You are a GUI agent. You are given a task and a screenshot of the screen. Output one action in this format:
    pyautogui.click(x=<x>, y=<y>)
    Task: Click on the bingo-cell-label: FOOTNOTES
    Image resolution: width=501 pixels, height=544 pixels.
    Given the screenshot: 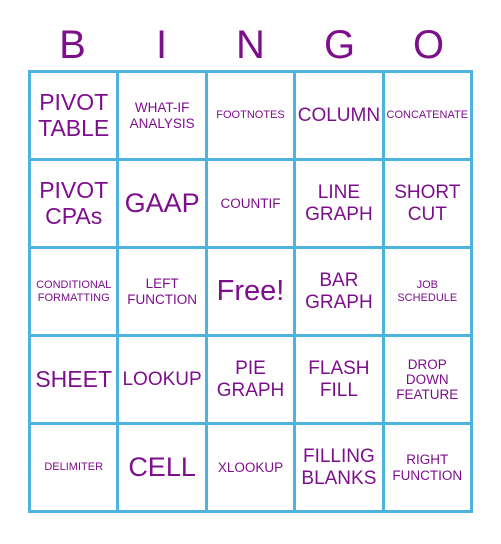 What is the action you would take?
    pyautogui.click(x=250, y=115)
    